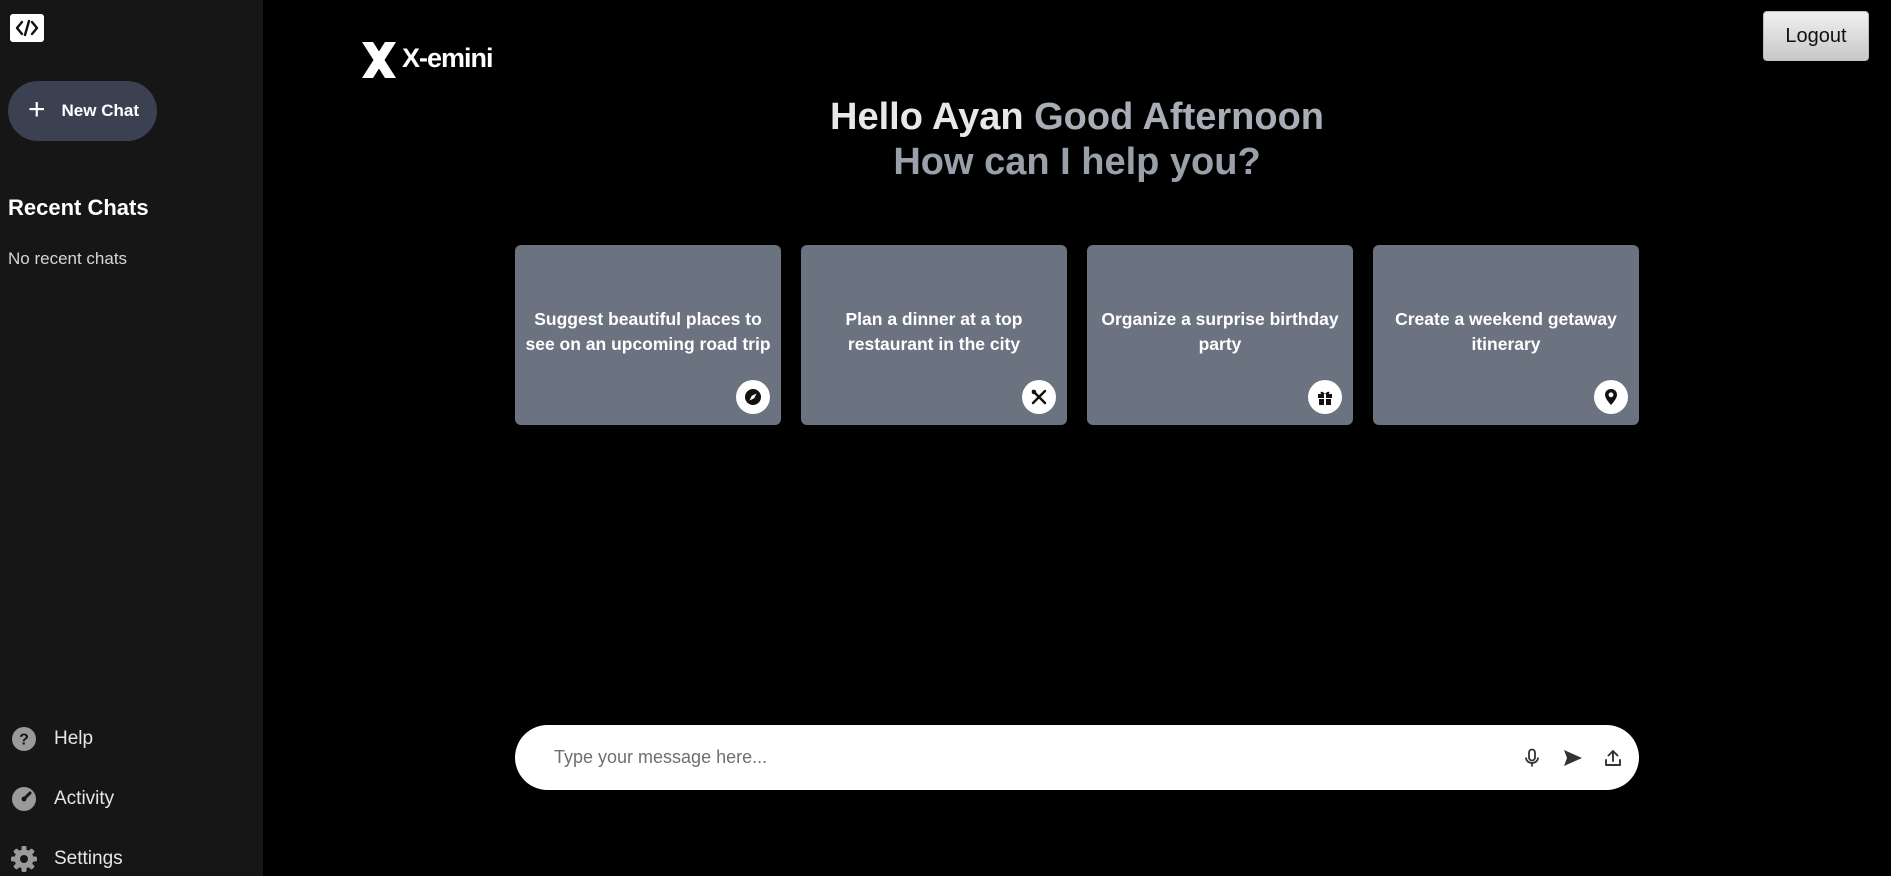 Image resolution: width=1891 pixels, height=876 pixels. Describe the element at coordinates (448, 57) in the screenshot. I see `brand-name: X-emini` at that location.